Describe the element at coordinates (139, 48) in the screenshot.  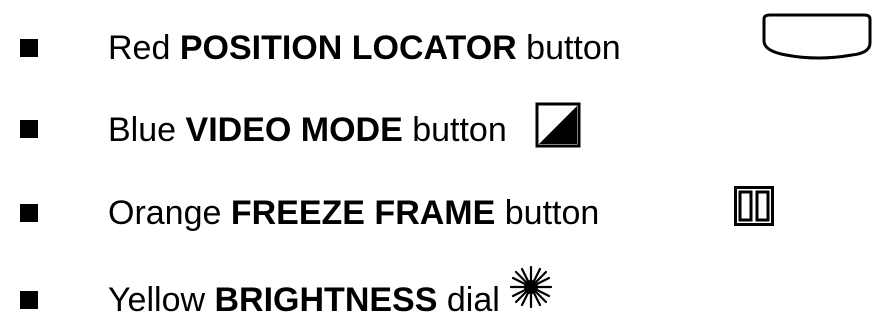
I see `item-color: Red` at that location.